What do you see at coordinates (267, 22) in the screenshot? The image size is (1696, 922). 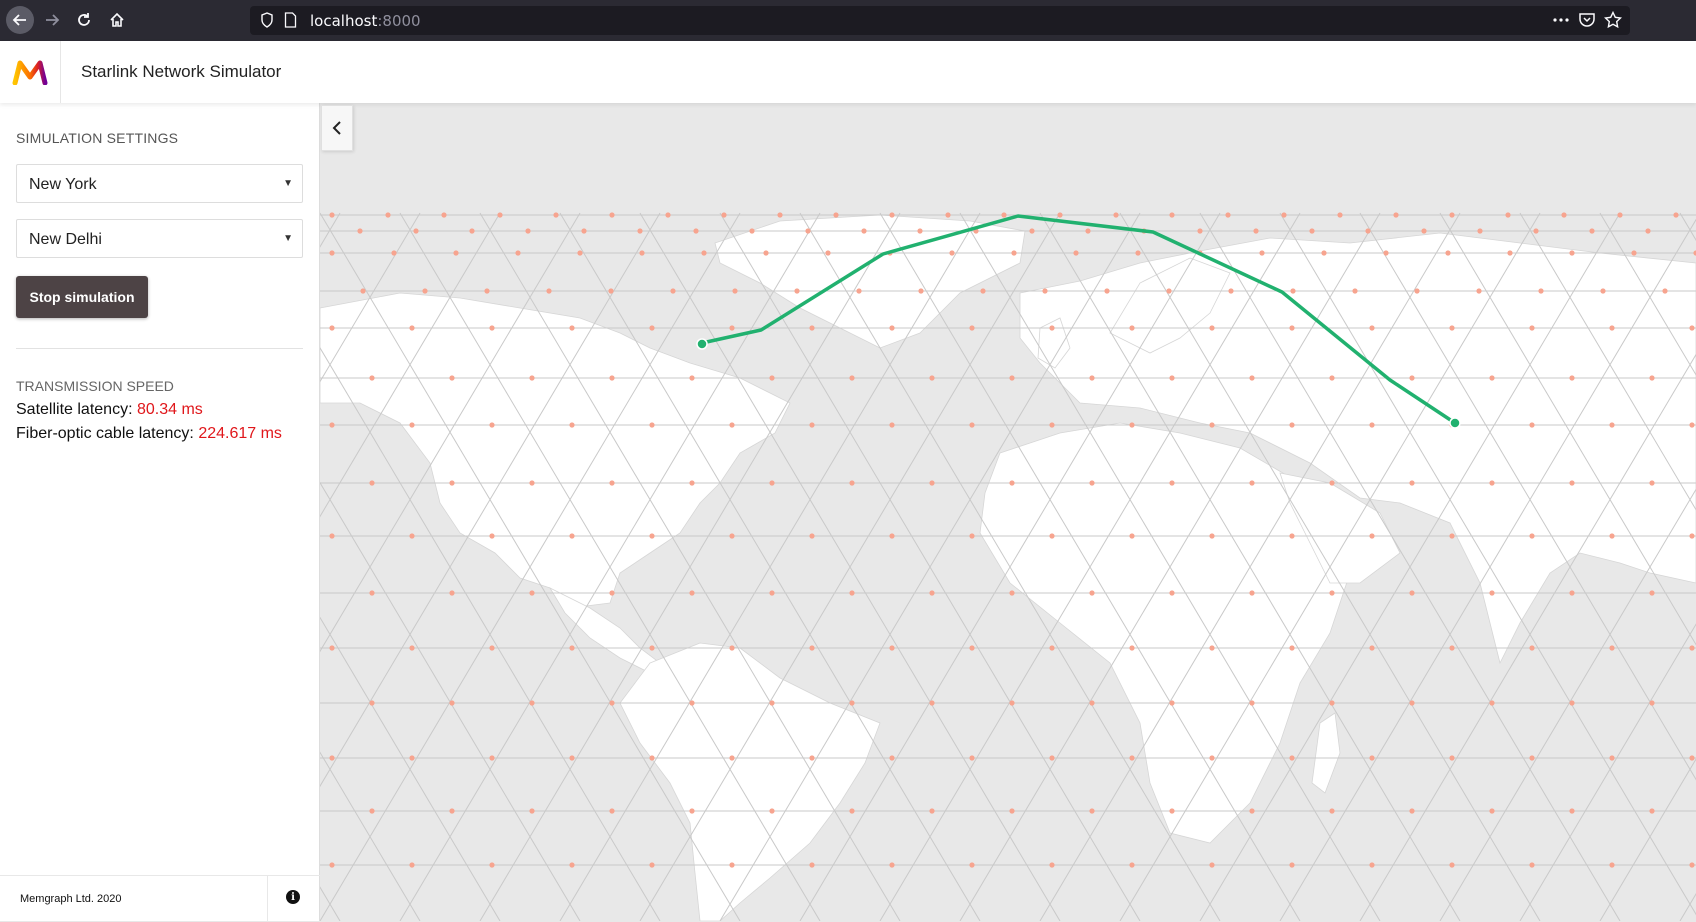 I see `shield-icon` at bounding box center [267, 22].